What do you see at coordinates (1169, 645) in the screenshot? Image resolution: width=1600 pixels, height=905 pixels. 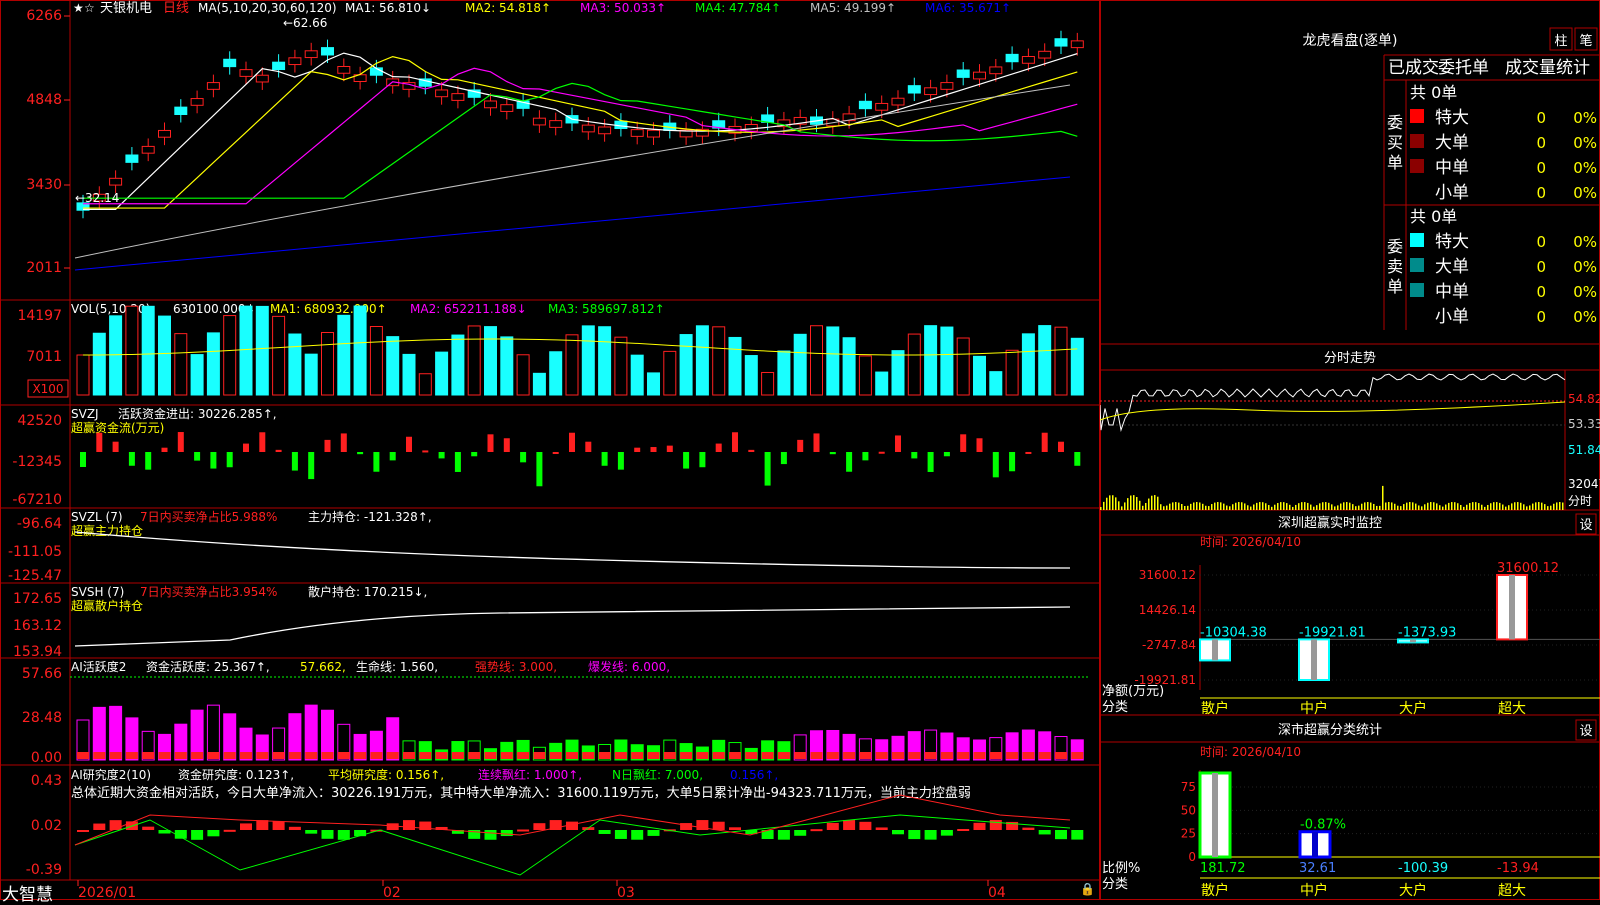 I see `monitor-tick: -2747.84` at bounding box center [1169, 645].